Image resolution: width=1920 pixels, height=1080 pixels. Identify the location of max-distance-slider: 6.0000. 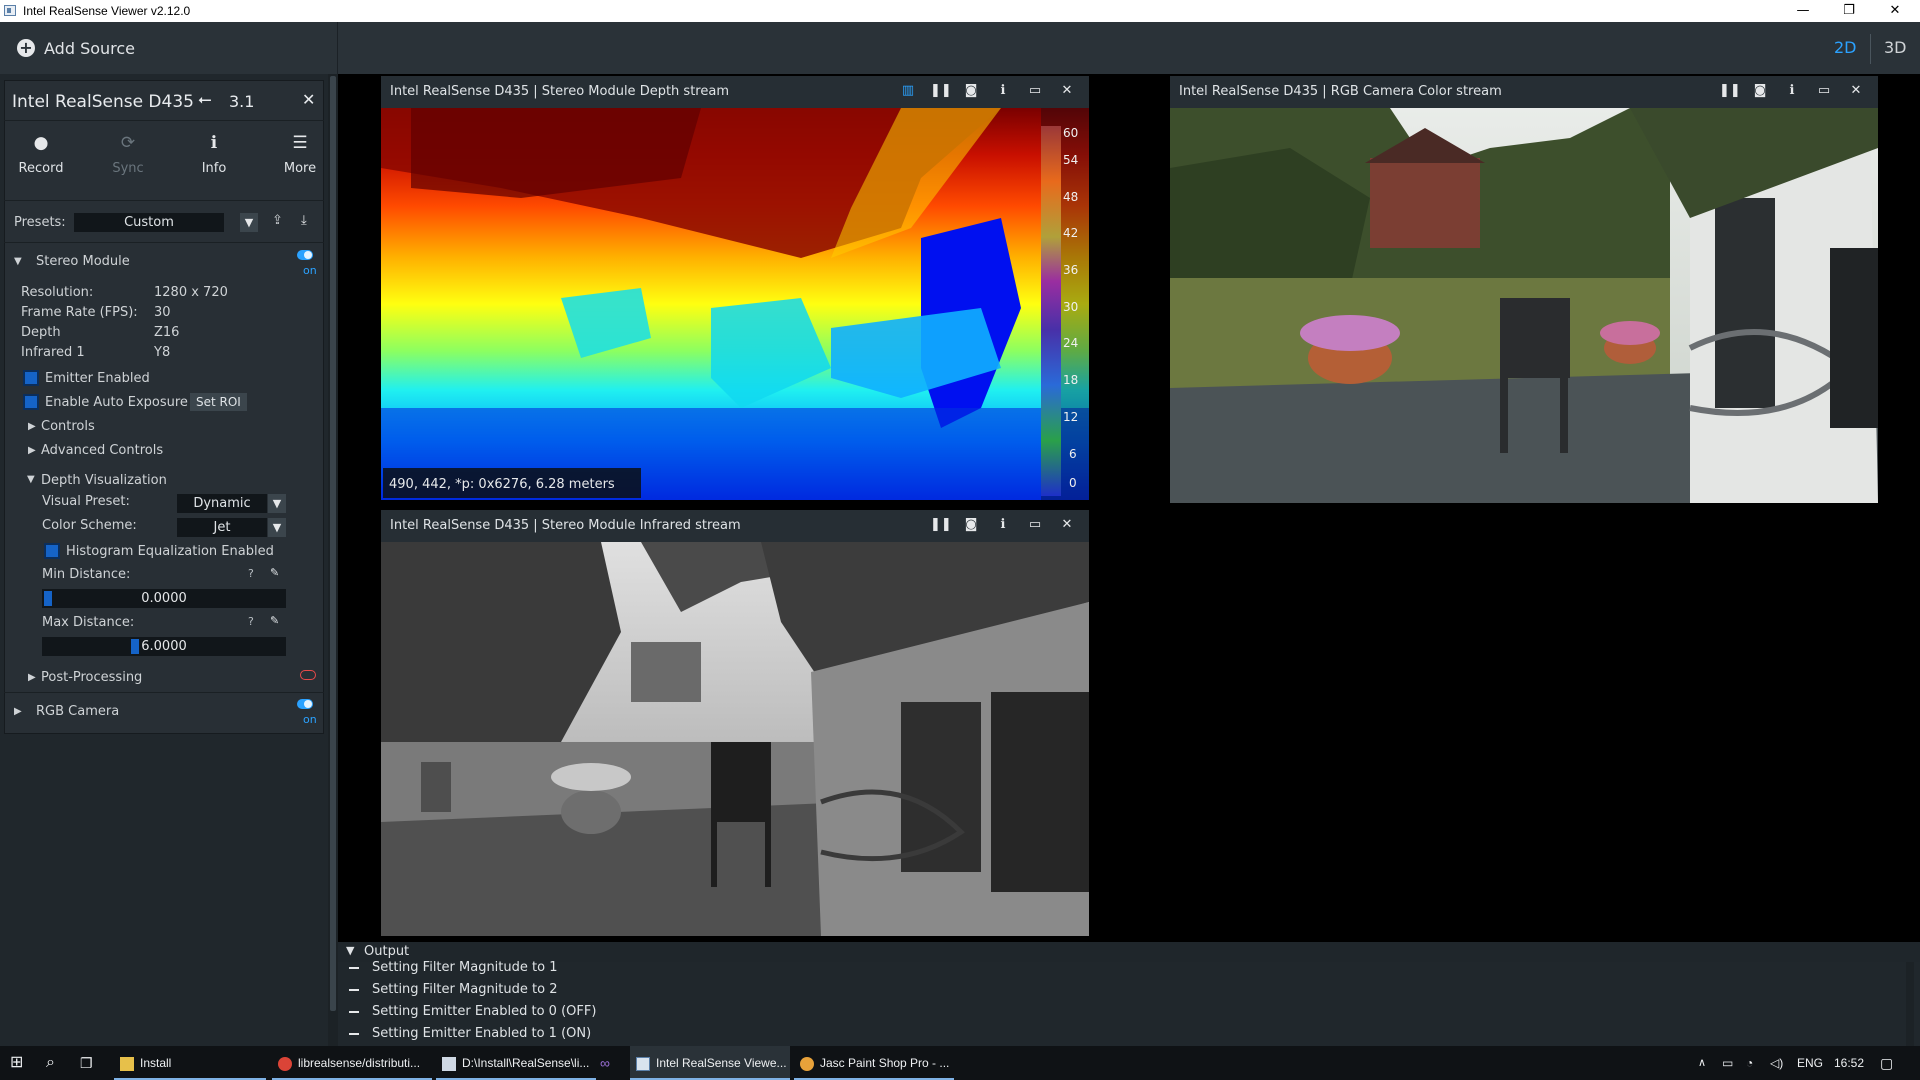
(164, 646).